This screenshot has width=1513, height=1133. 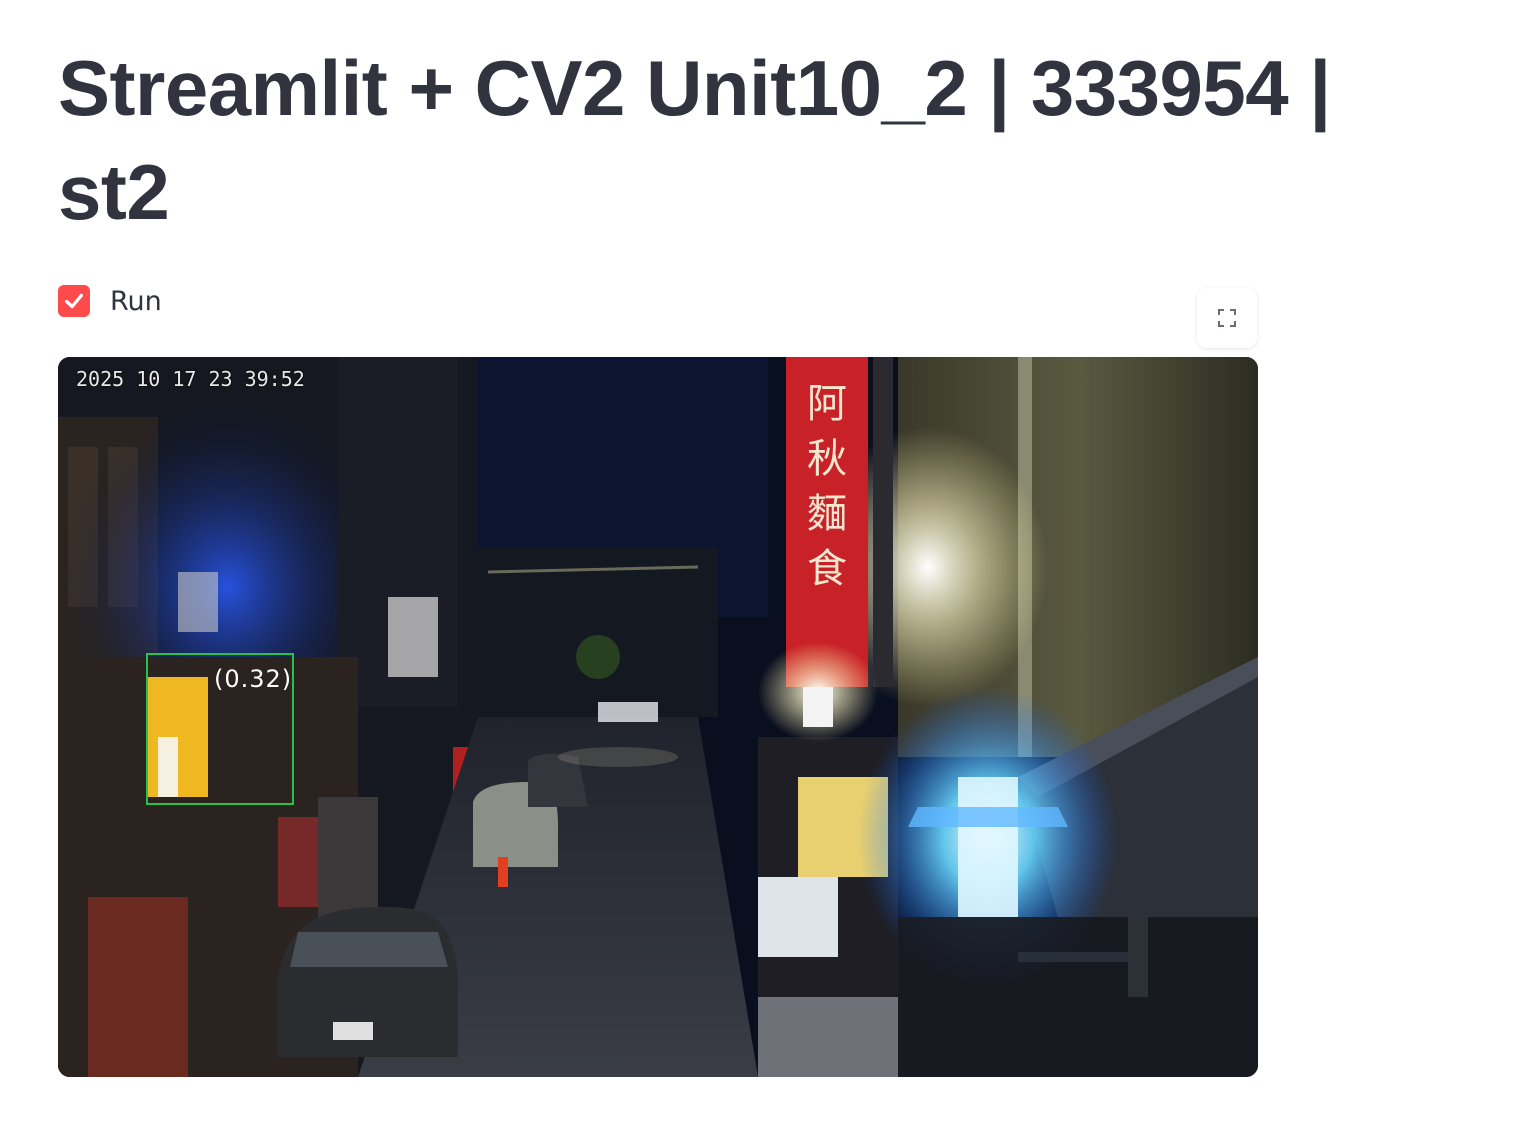 What do you see at coordinates (827, 459) in the screenshot?
I see `svg-text: 秋` at bounding box center [827, 459].